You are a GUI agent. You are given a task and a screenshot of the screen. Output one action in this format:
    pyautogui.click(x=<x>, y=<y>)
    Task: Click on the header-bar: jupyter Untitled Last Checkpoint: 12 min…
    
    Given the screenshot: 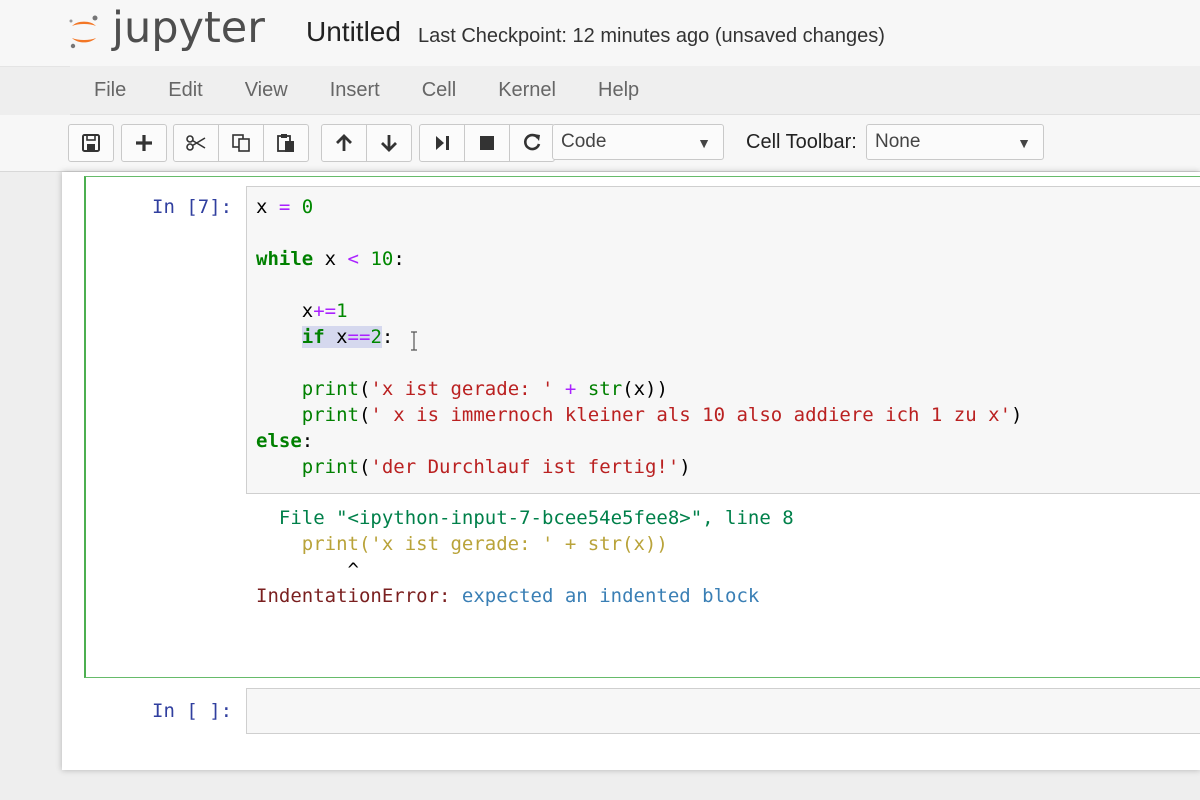 What is the action you would take?
    pyautogui.click(x=600, y=33)
    